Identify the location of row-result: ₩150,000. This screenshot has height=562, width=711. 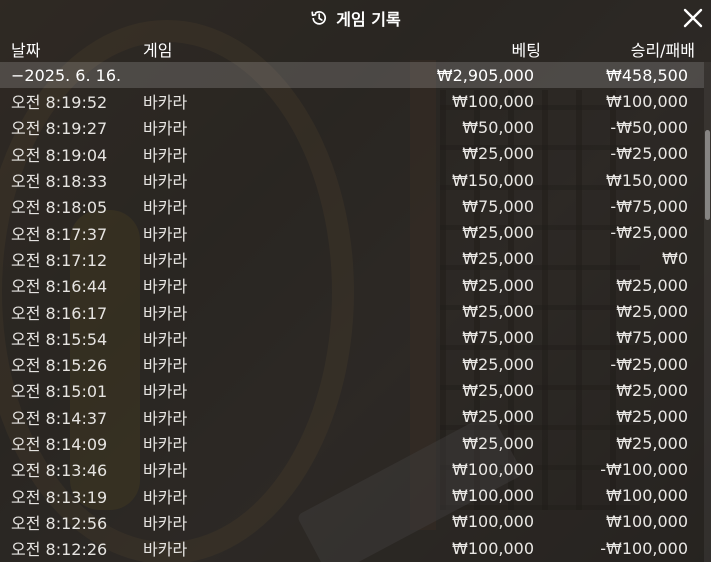
(647, 180).